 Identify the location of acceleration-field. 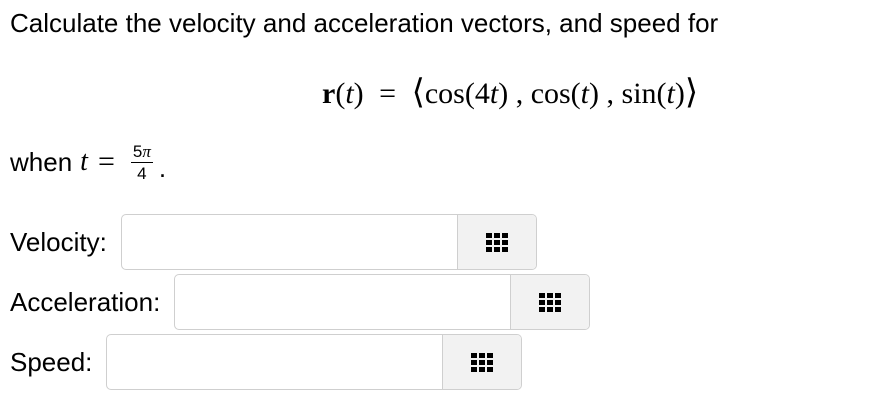
(382, 302).